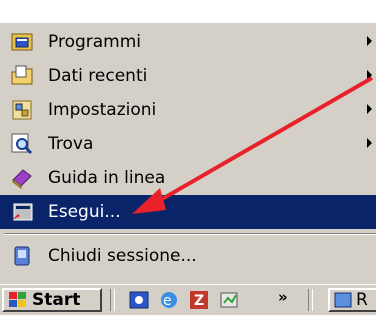 The height and width of the screenshot is (315, 376). What do you see at coordinates (362, 300) in the screenshot?
I see `taskbar-button-label: R` at bounding box center [362, 300].